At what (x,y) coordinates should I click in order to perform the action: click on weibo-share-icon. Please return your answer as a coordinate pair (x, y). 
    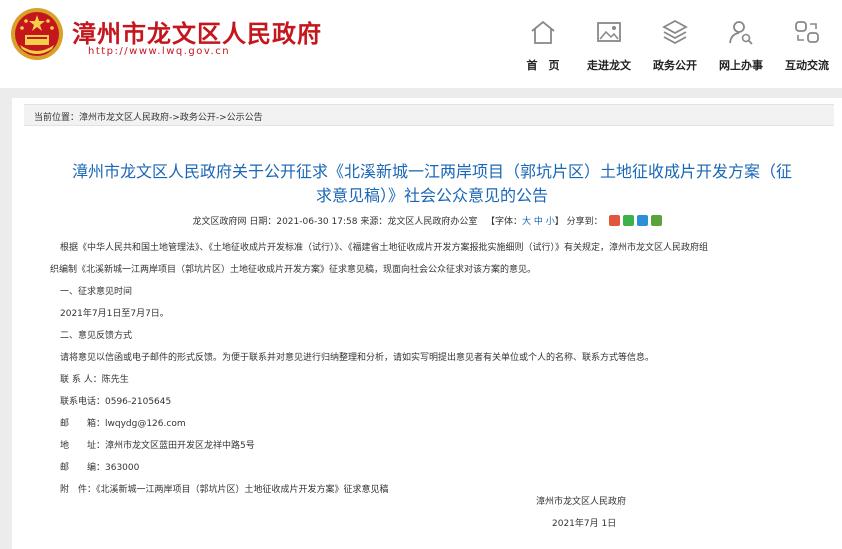
    Looking at the image, I should click on (614, 220).